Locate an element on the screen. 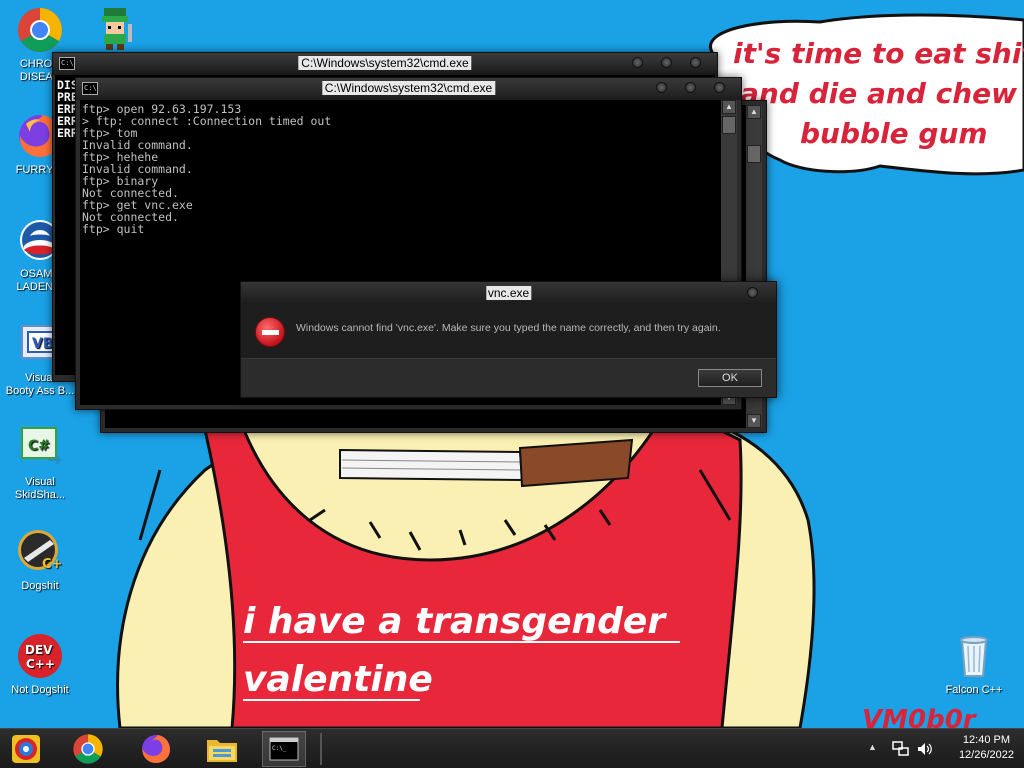  cmd-window-back-title: C:\Windows\system32\cmd.exe is located at coordinates (385, 63).